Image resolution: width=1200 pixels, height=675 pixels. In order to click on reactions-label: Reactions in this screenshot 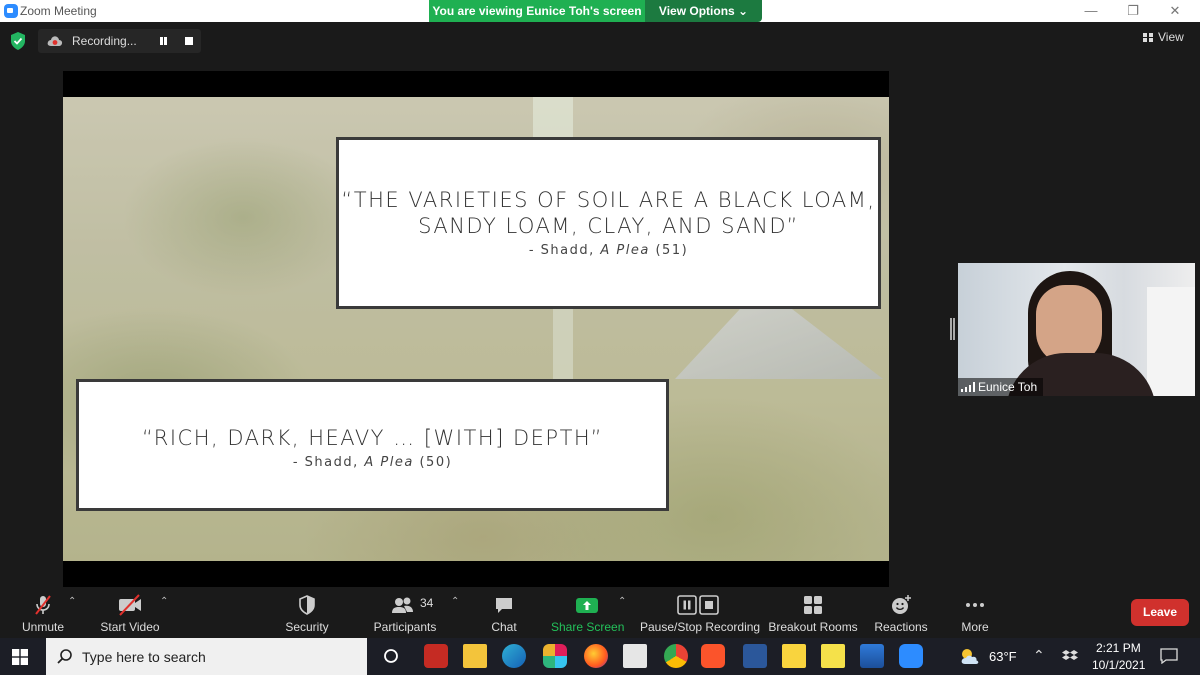, I will do `click(901, 627)`.